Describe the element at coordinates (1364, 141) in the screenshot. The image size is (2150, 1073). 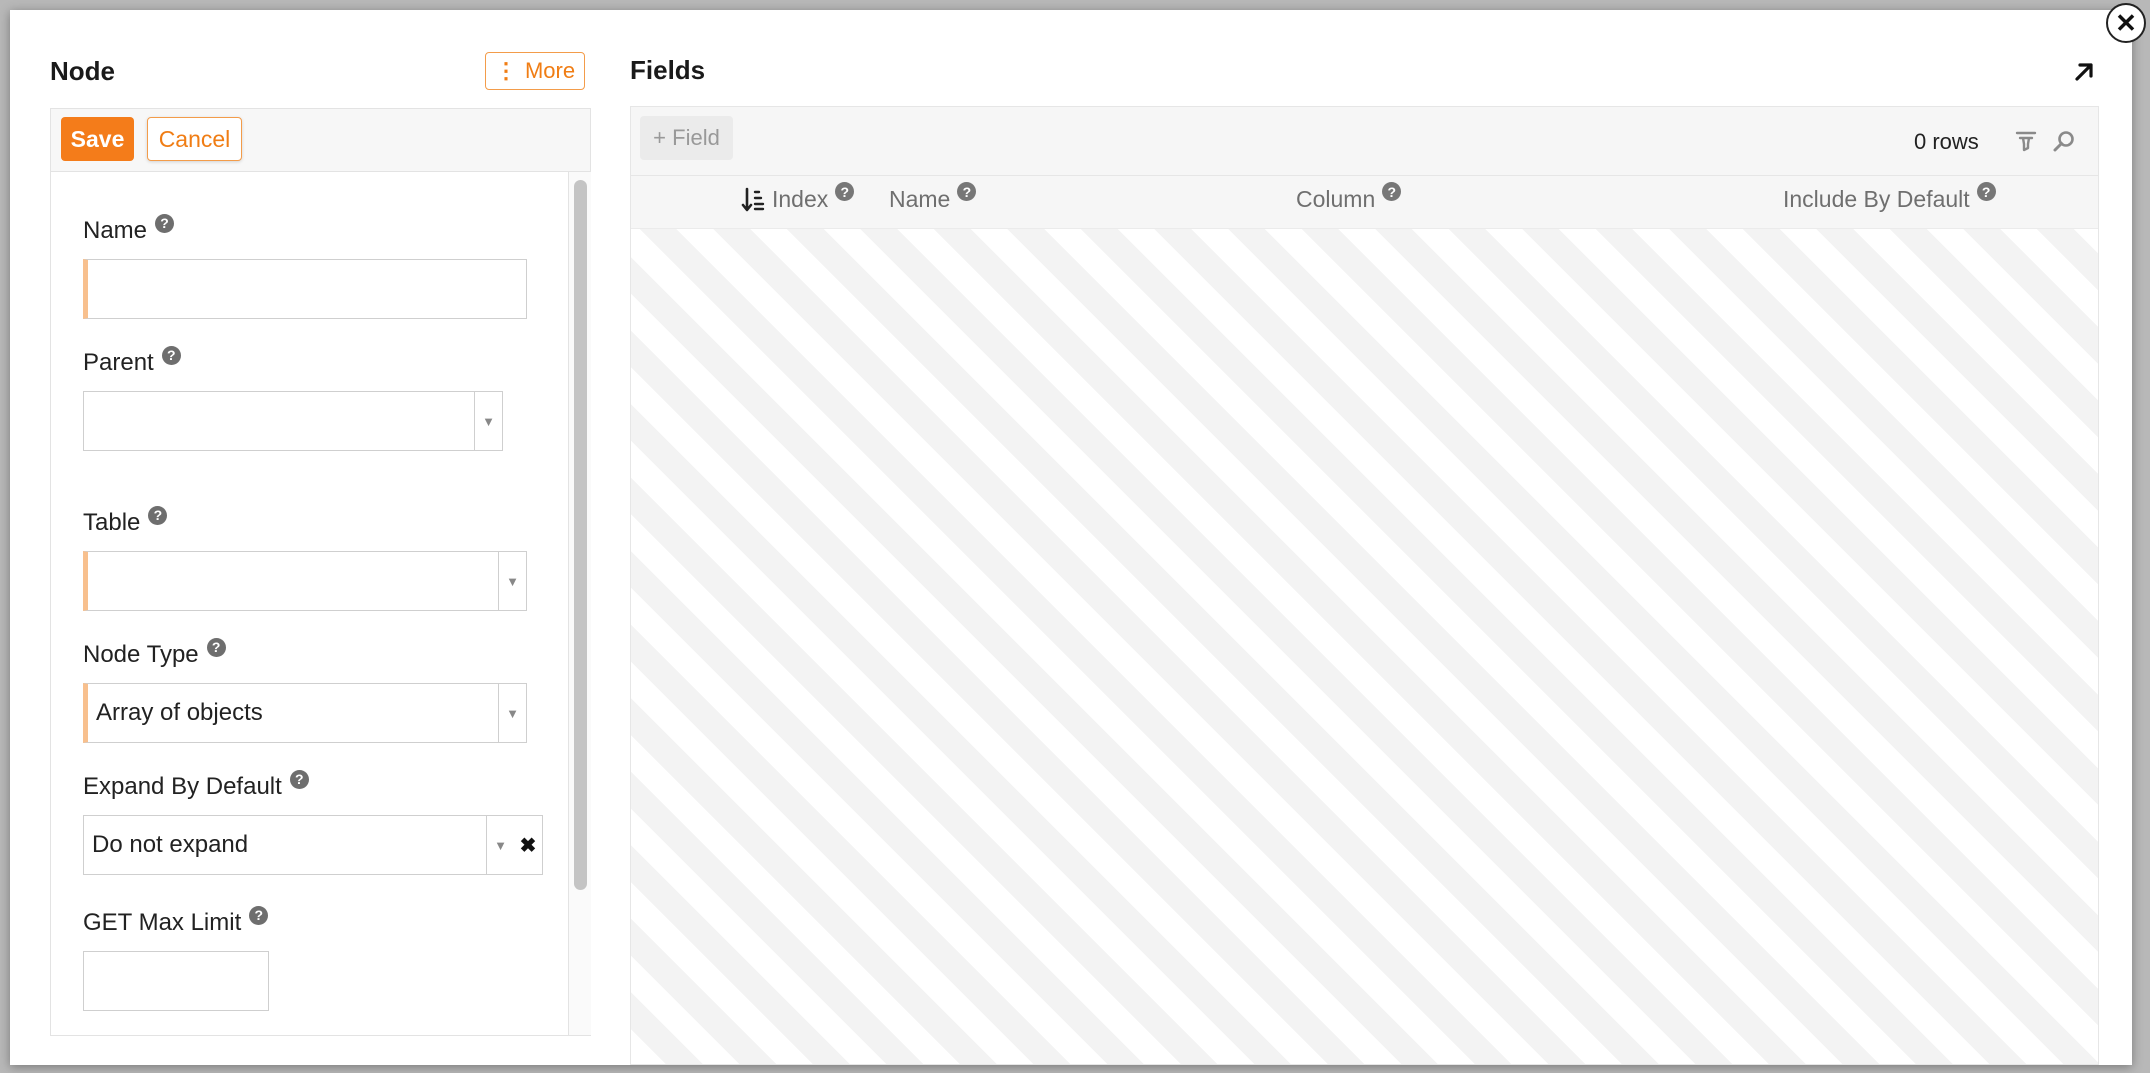
I see `grid-toolbar: + Field 0 rows` at that location.